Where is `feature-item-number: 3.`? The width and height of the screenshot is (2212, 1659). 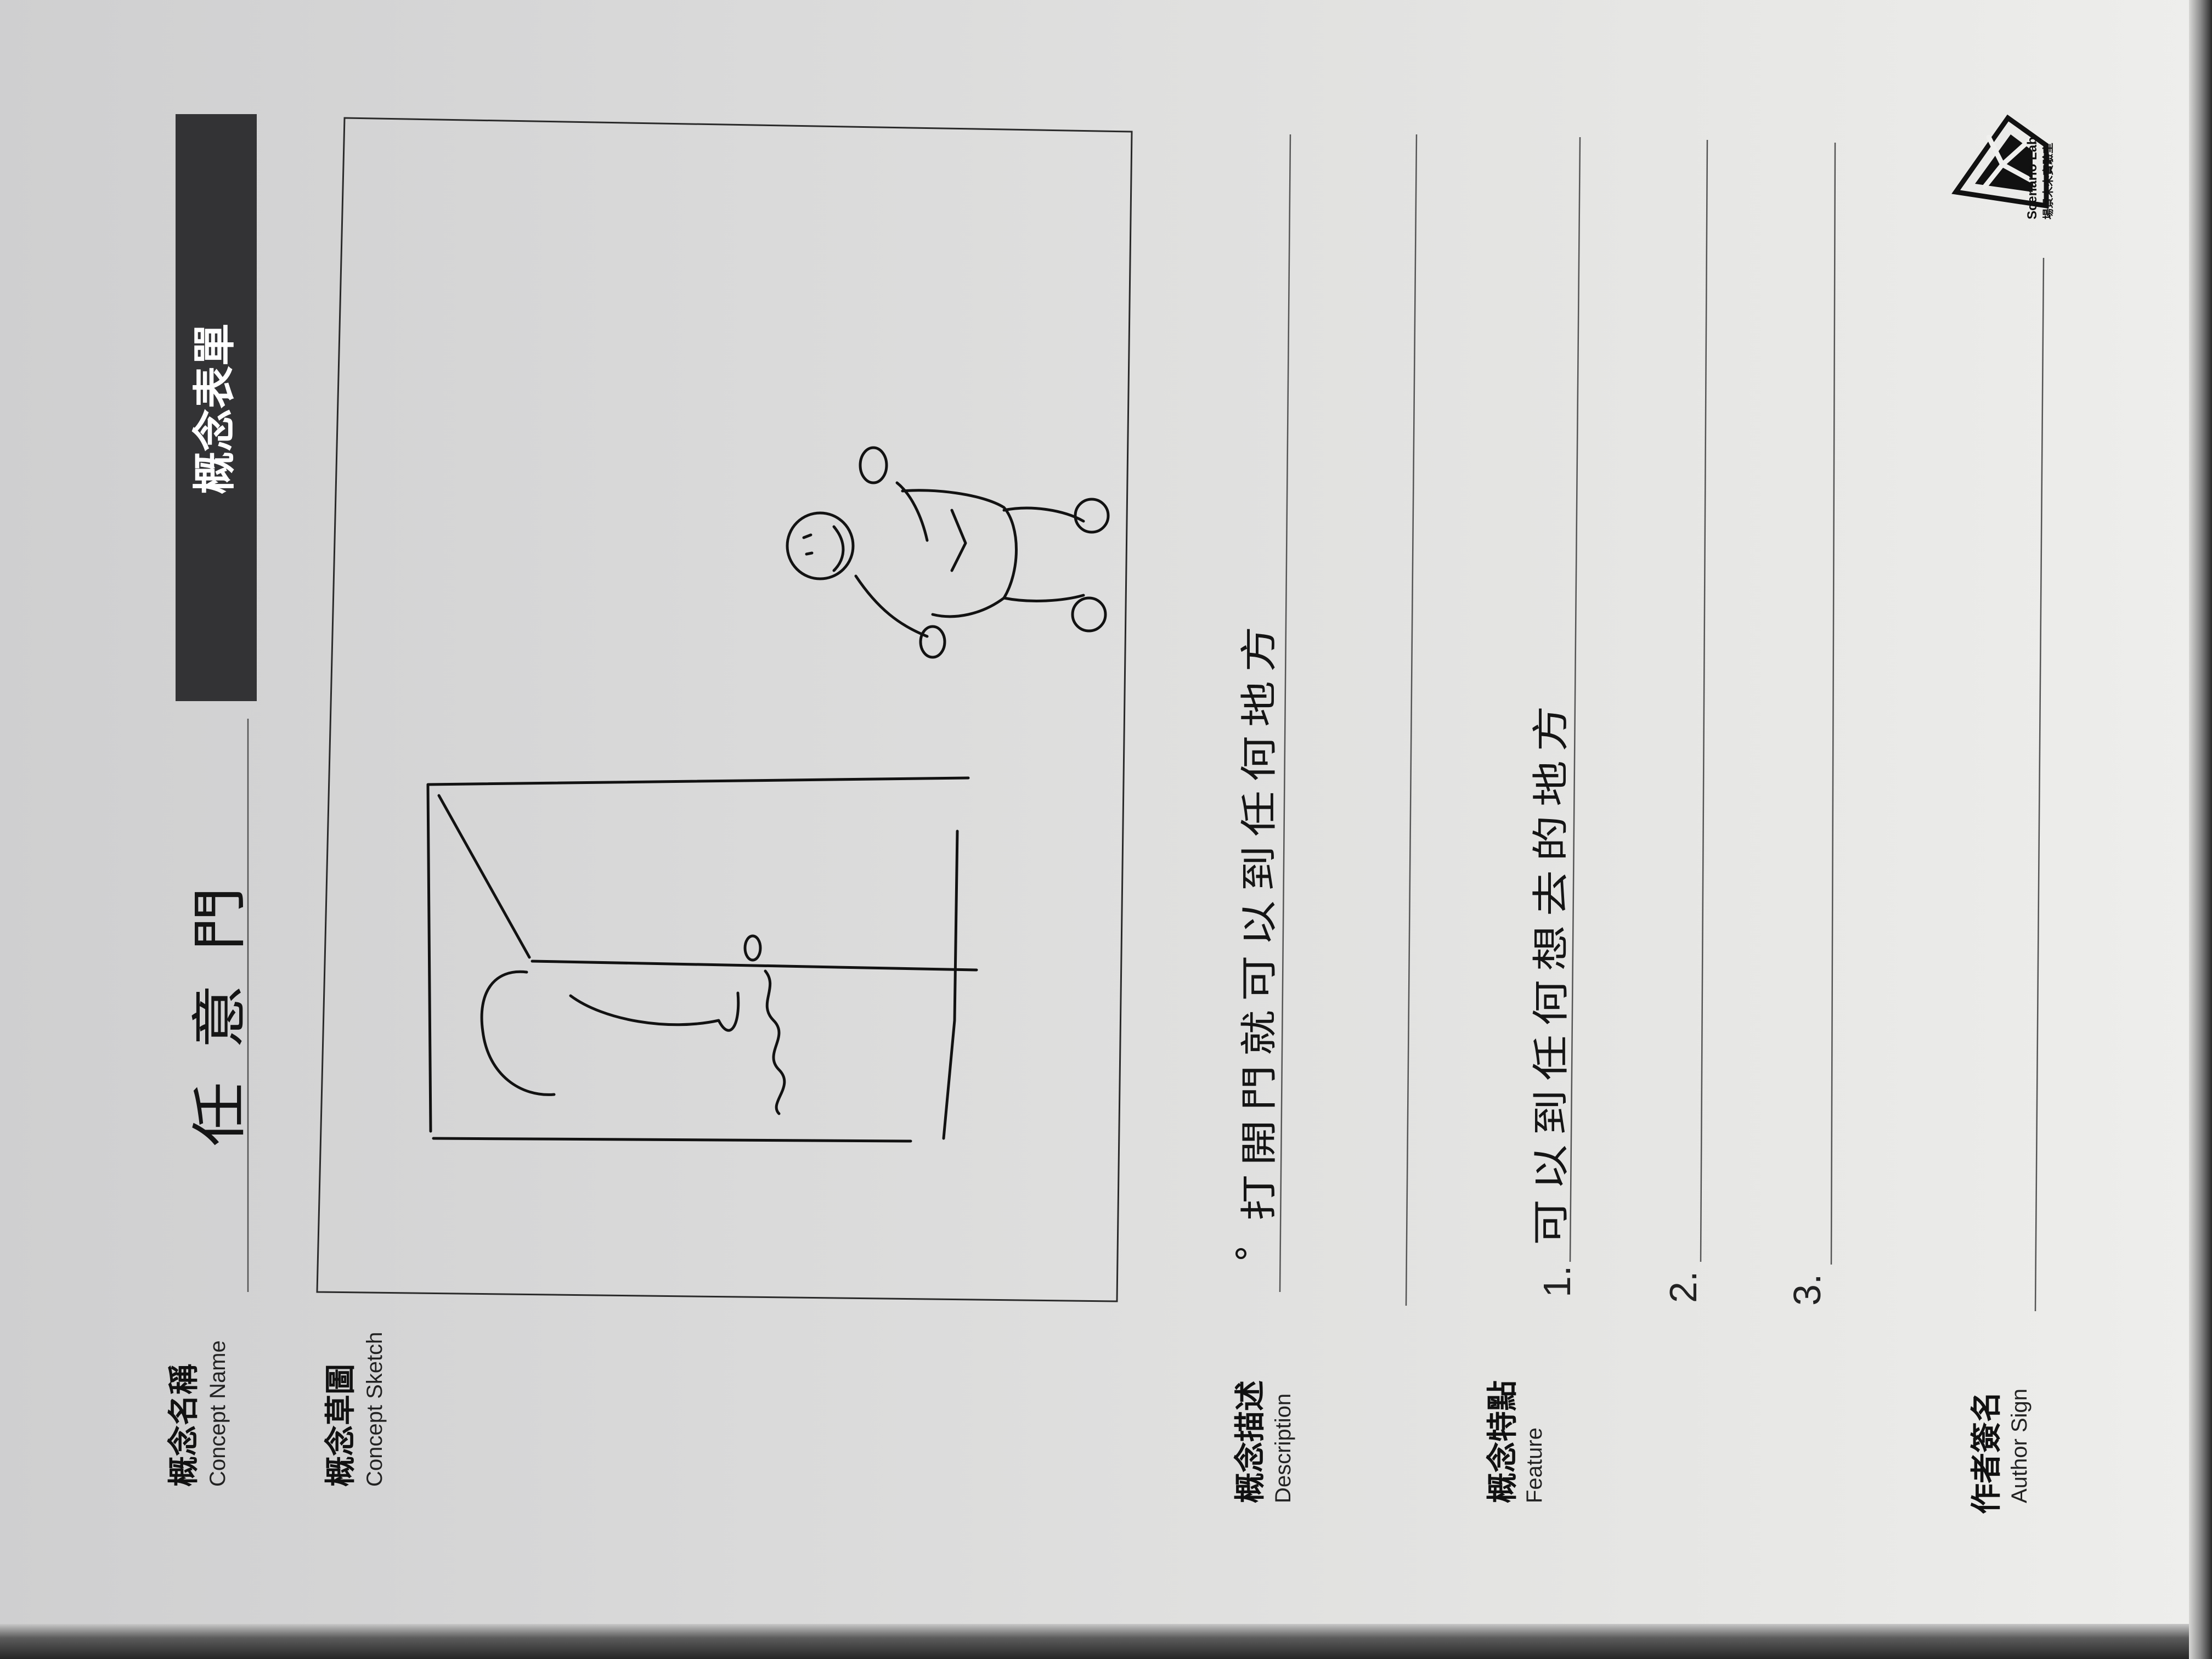 feature-item-number: 3. is located at coordinates (1808, 1290).